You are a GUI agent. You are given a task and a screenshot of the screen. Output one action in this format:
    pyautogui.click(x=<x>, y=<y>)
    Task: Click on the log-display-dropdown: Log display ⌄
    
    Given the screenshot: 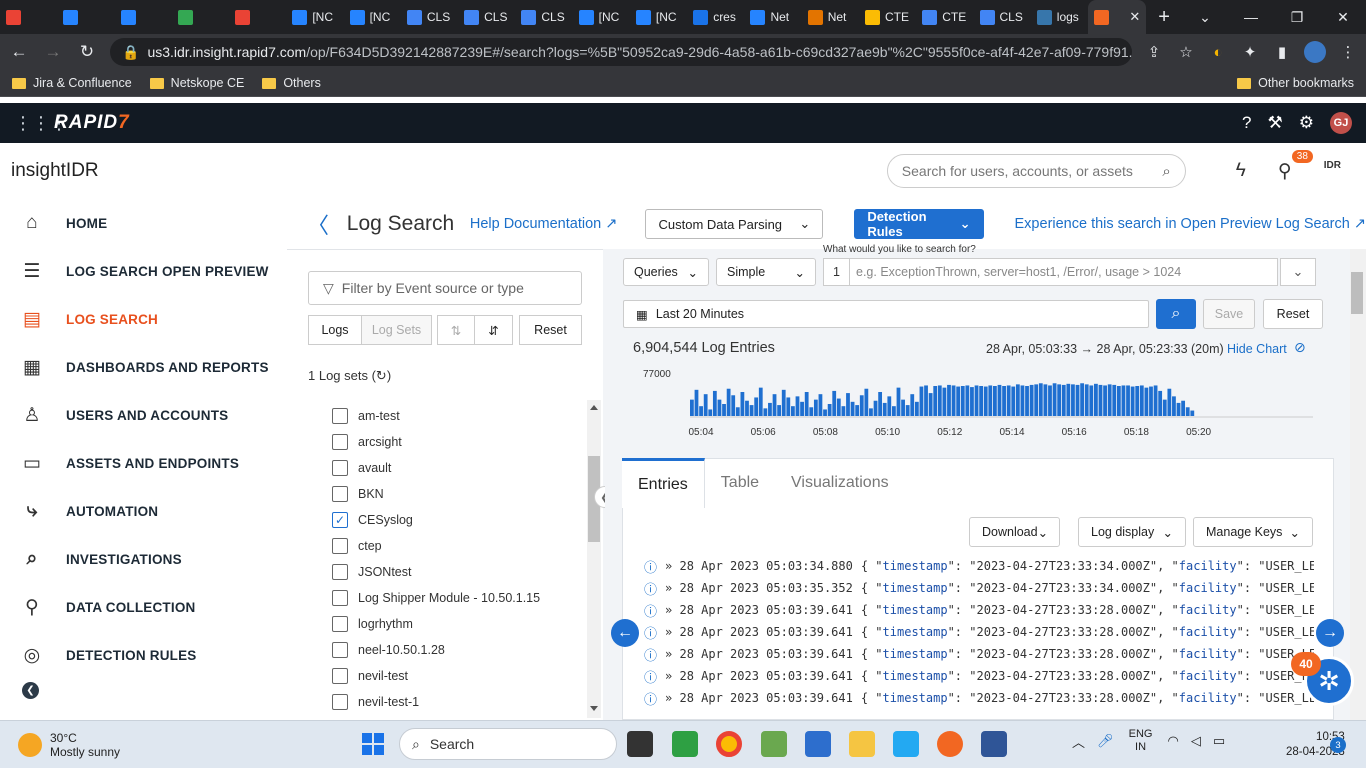 What is the action you would take?
    pyautogui.click(x=1132, y=532)
    